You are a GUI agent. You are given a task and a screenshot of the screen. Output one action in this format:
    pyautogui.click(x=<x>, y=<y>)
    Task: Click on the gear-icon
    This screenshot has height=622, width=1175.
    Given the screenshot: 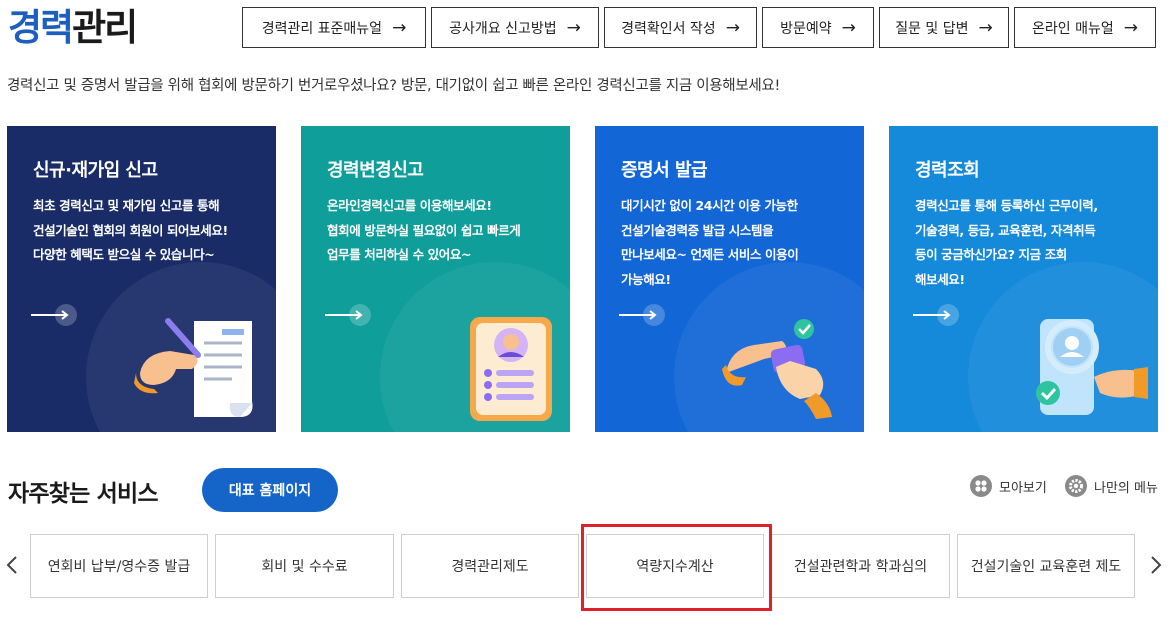 What is the action you would take?
    pyautogui.click(x=1076, y=486)
    